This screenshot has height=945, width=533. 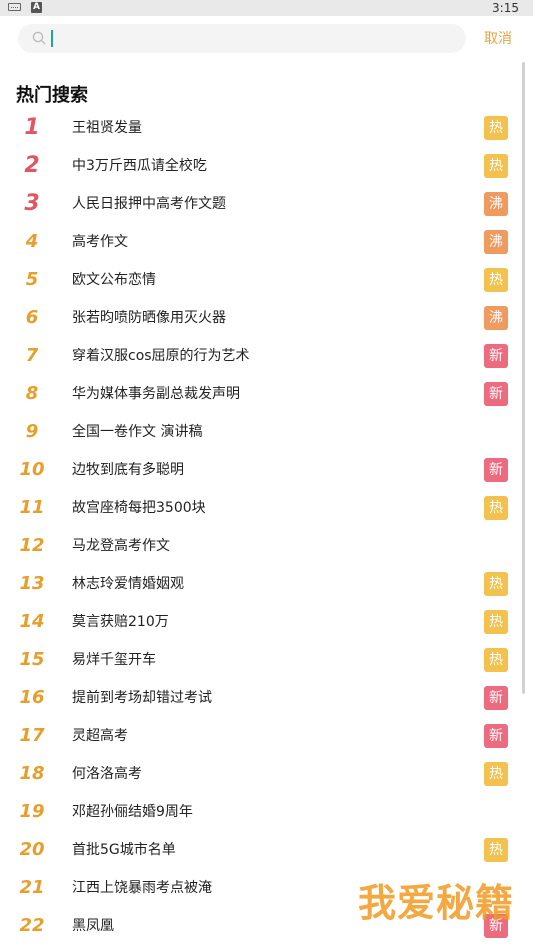 I want to click on hot-search-item: 7 穿着汉服cos屈原的行为艺术 新, so click(x=262, y=356).